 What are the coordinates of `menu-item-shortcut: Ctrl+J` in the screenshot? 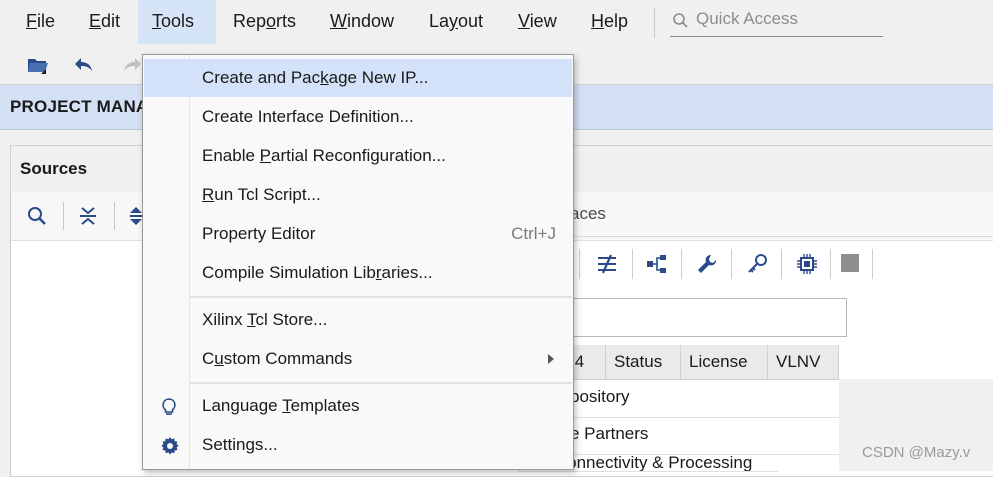 It's located at (533, 233).